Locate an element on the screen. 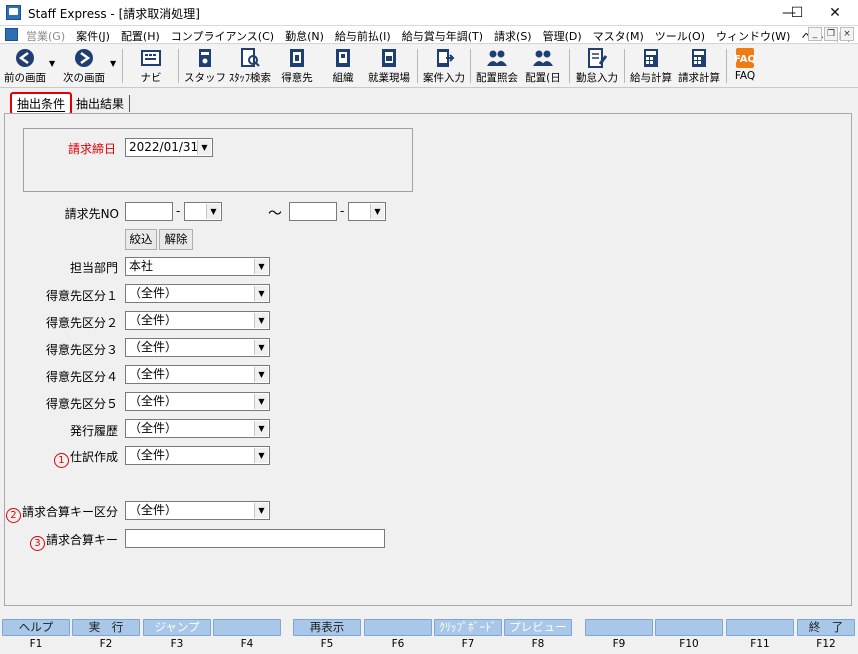 This screenshot has width=858, height=654. client-cat4-value: （全件） is located at coordinates (153, 374).